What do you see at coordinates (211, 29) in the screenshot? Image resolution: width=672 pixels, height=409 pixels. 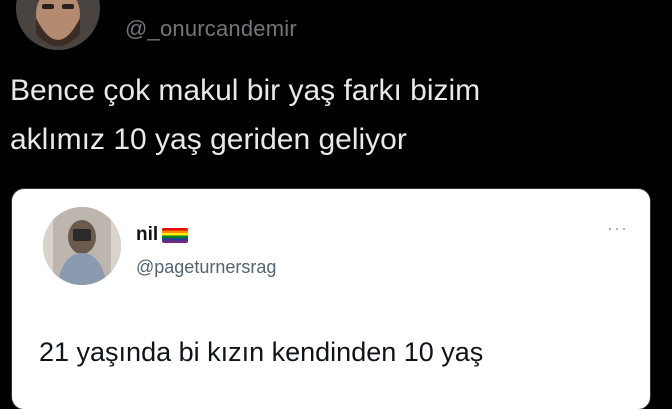 I see `outer-handle: @_onurcandemir` at bounding box center [211, 29].